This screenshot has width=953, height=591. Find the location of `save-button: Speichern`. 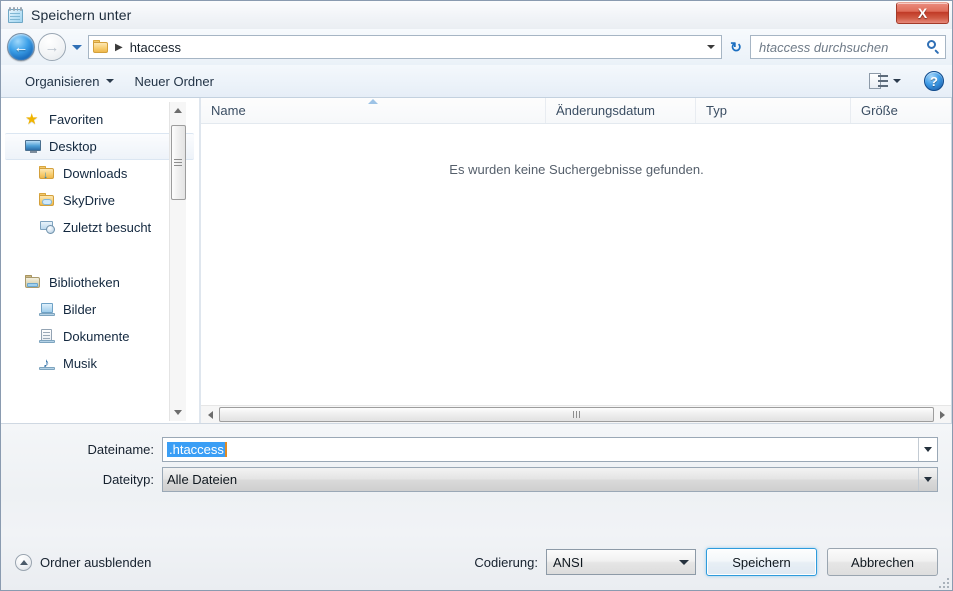

save-button: Speichern is located at coordinates (761, 562).